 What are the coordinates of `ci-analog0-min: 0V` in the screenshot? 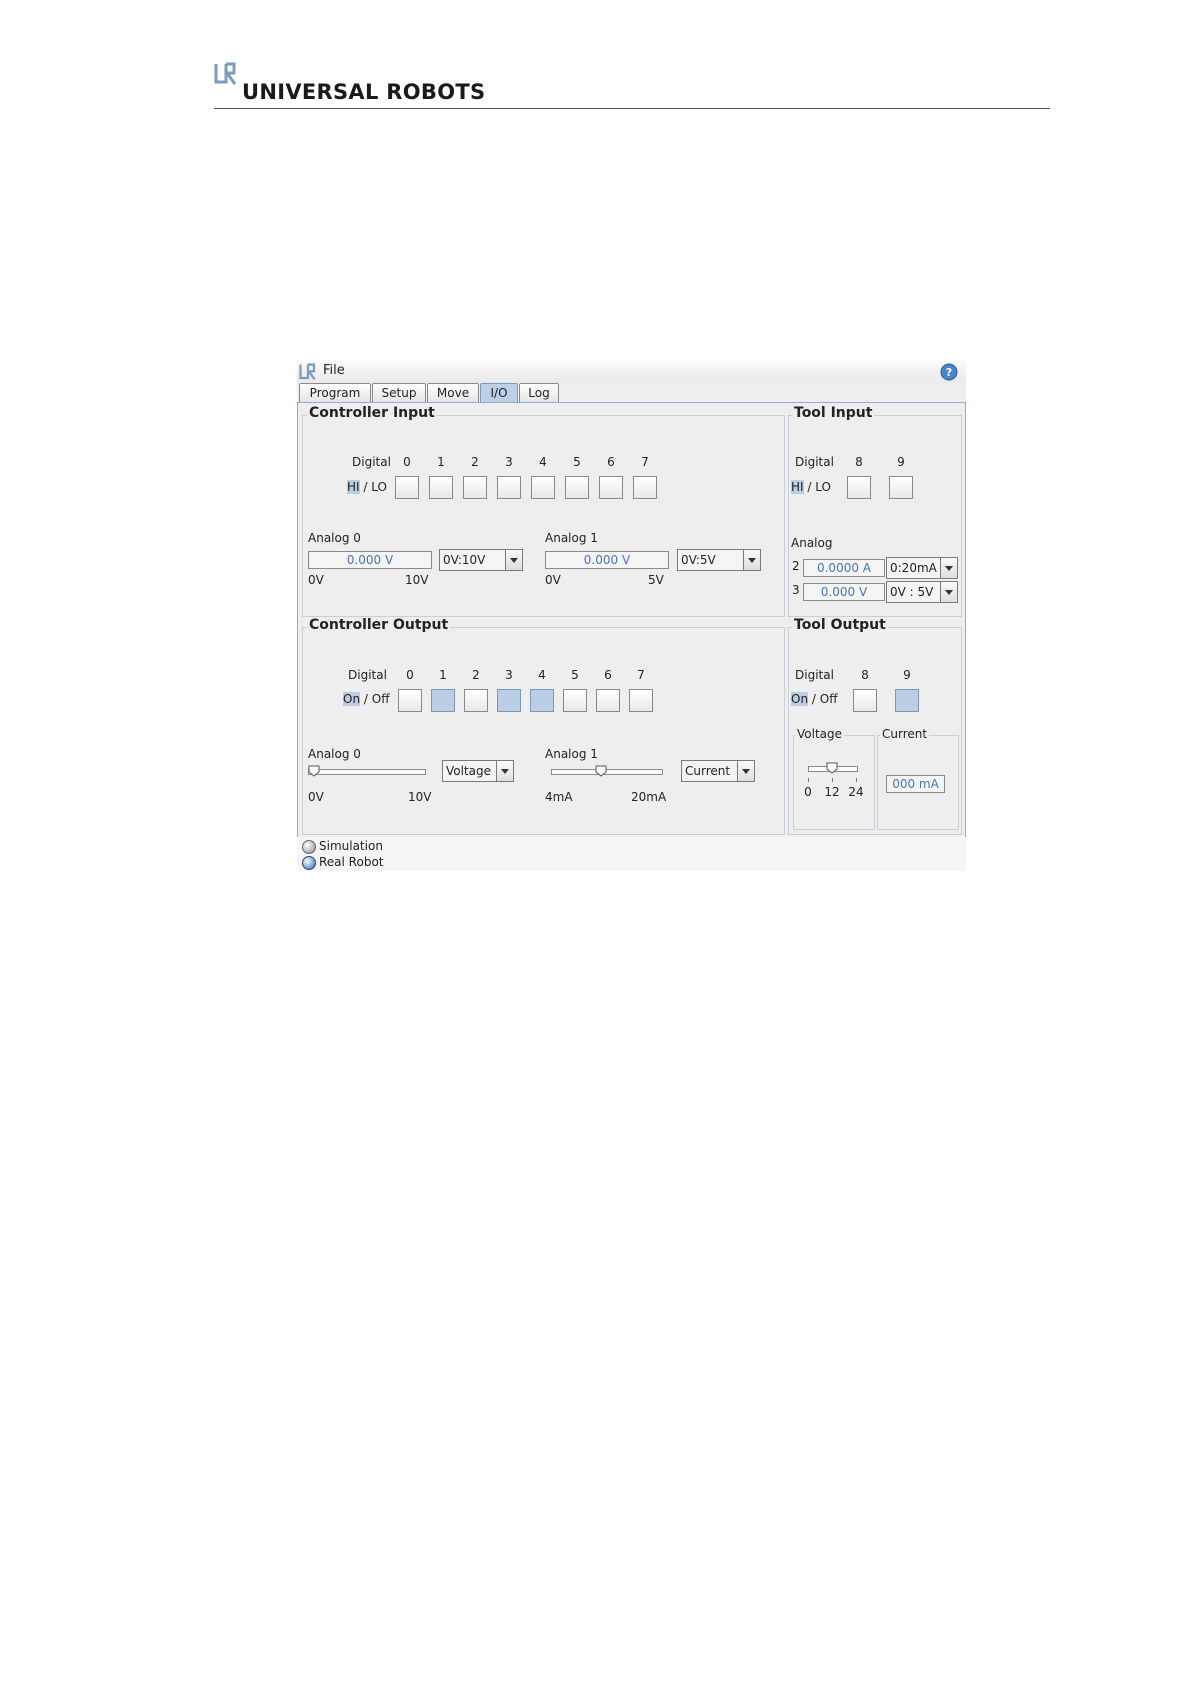 It's located at (316, 580).